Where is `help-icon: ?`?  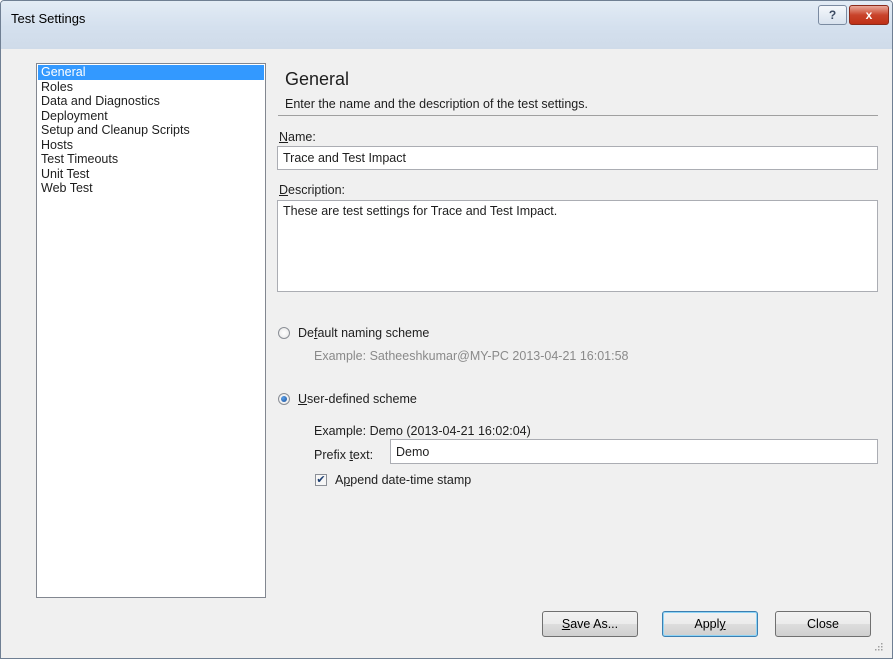 help-icon: ? is located at coordinates (832, 15).